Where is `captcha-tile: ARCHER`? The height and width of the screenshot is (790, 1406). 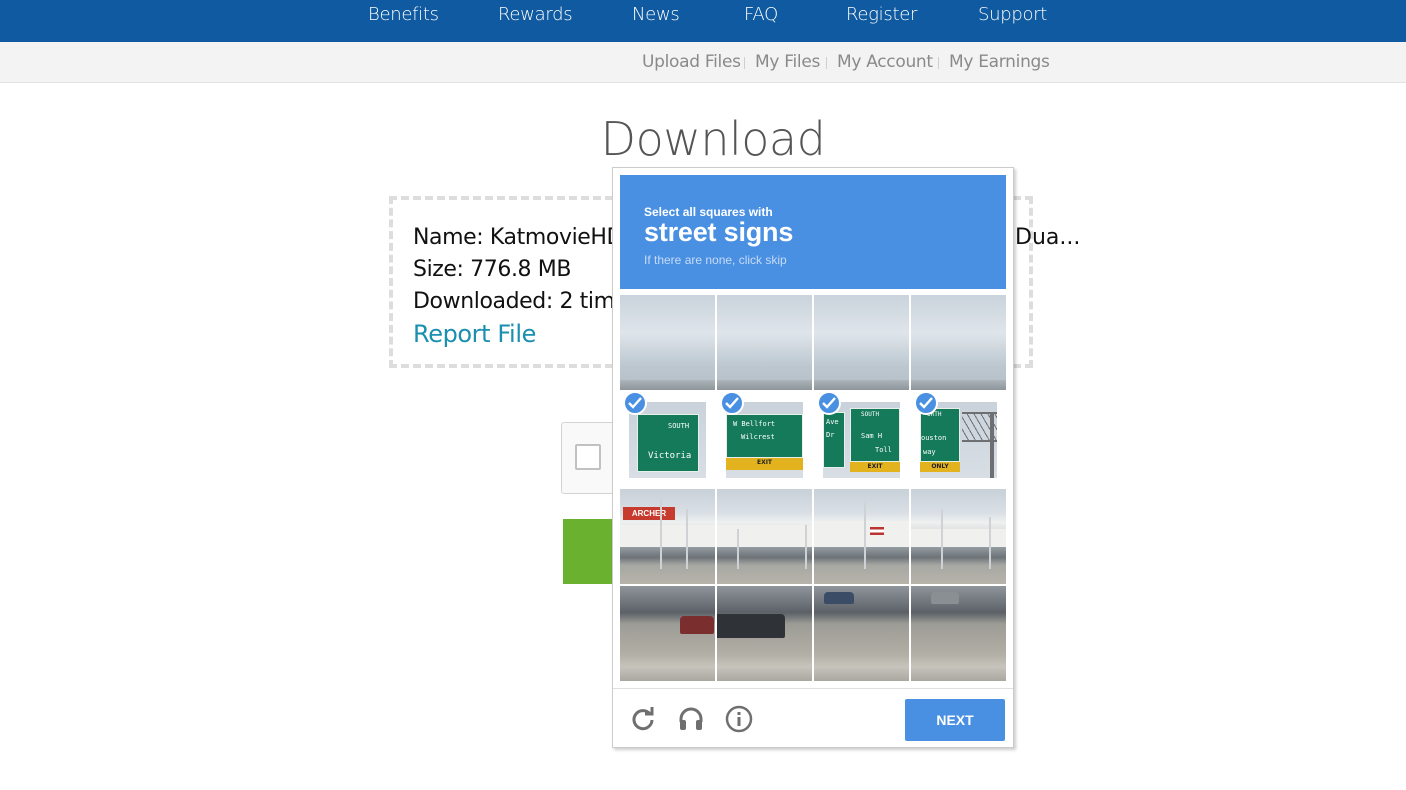
captcha-tile: ARCHER is located at coordinates (667, 536).